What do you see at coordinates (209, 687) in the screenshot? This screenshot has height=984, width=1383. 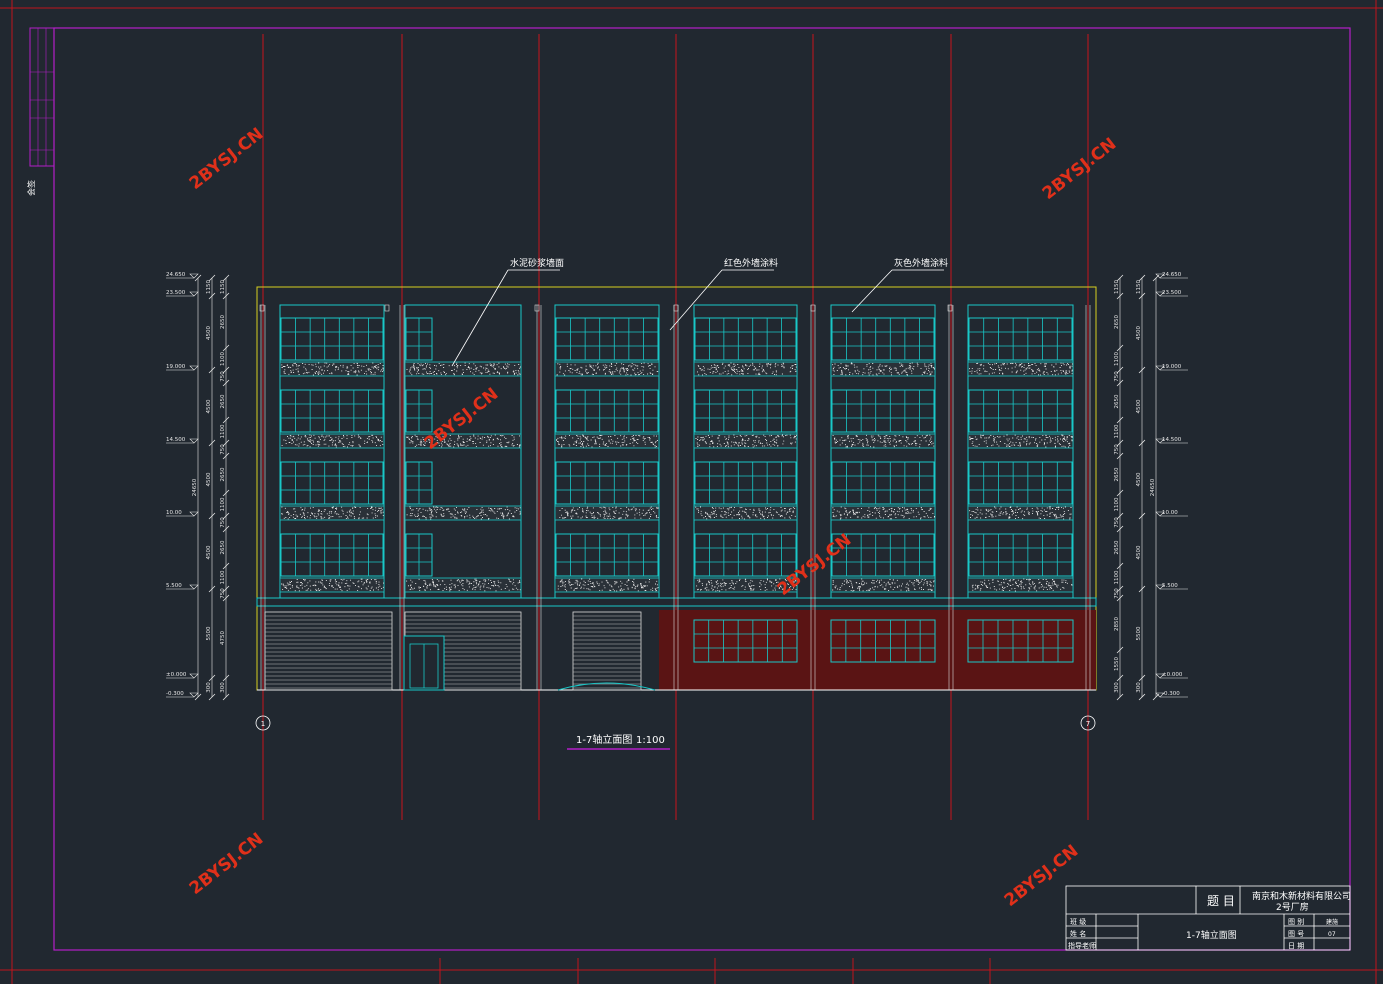 I see `dim-left-mid-label: 300` at bounding box center [209, 687].